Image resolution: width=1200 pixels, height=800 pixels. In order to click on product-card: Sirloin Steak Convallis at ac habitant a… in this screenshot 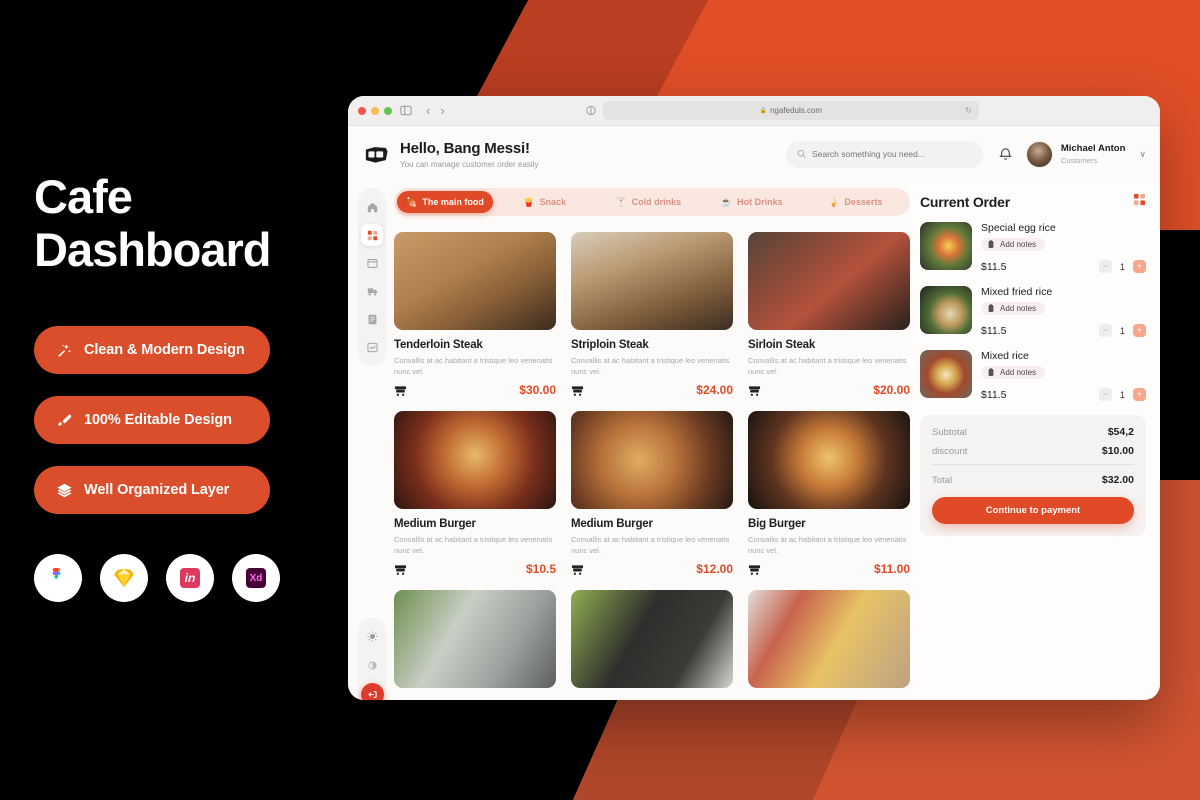, I will do `click(829, 314)`.